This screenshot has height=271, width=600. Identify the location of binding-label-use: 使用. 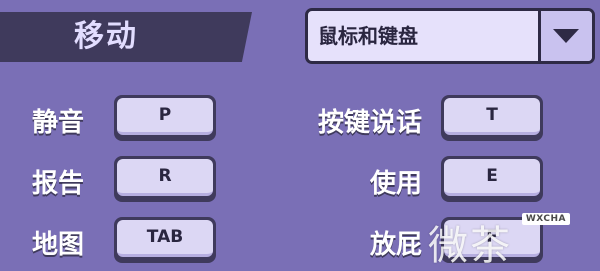
(395, 184).